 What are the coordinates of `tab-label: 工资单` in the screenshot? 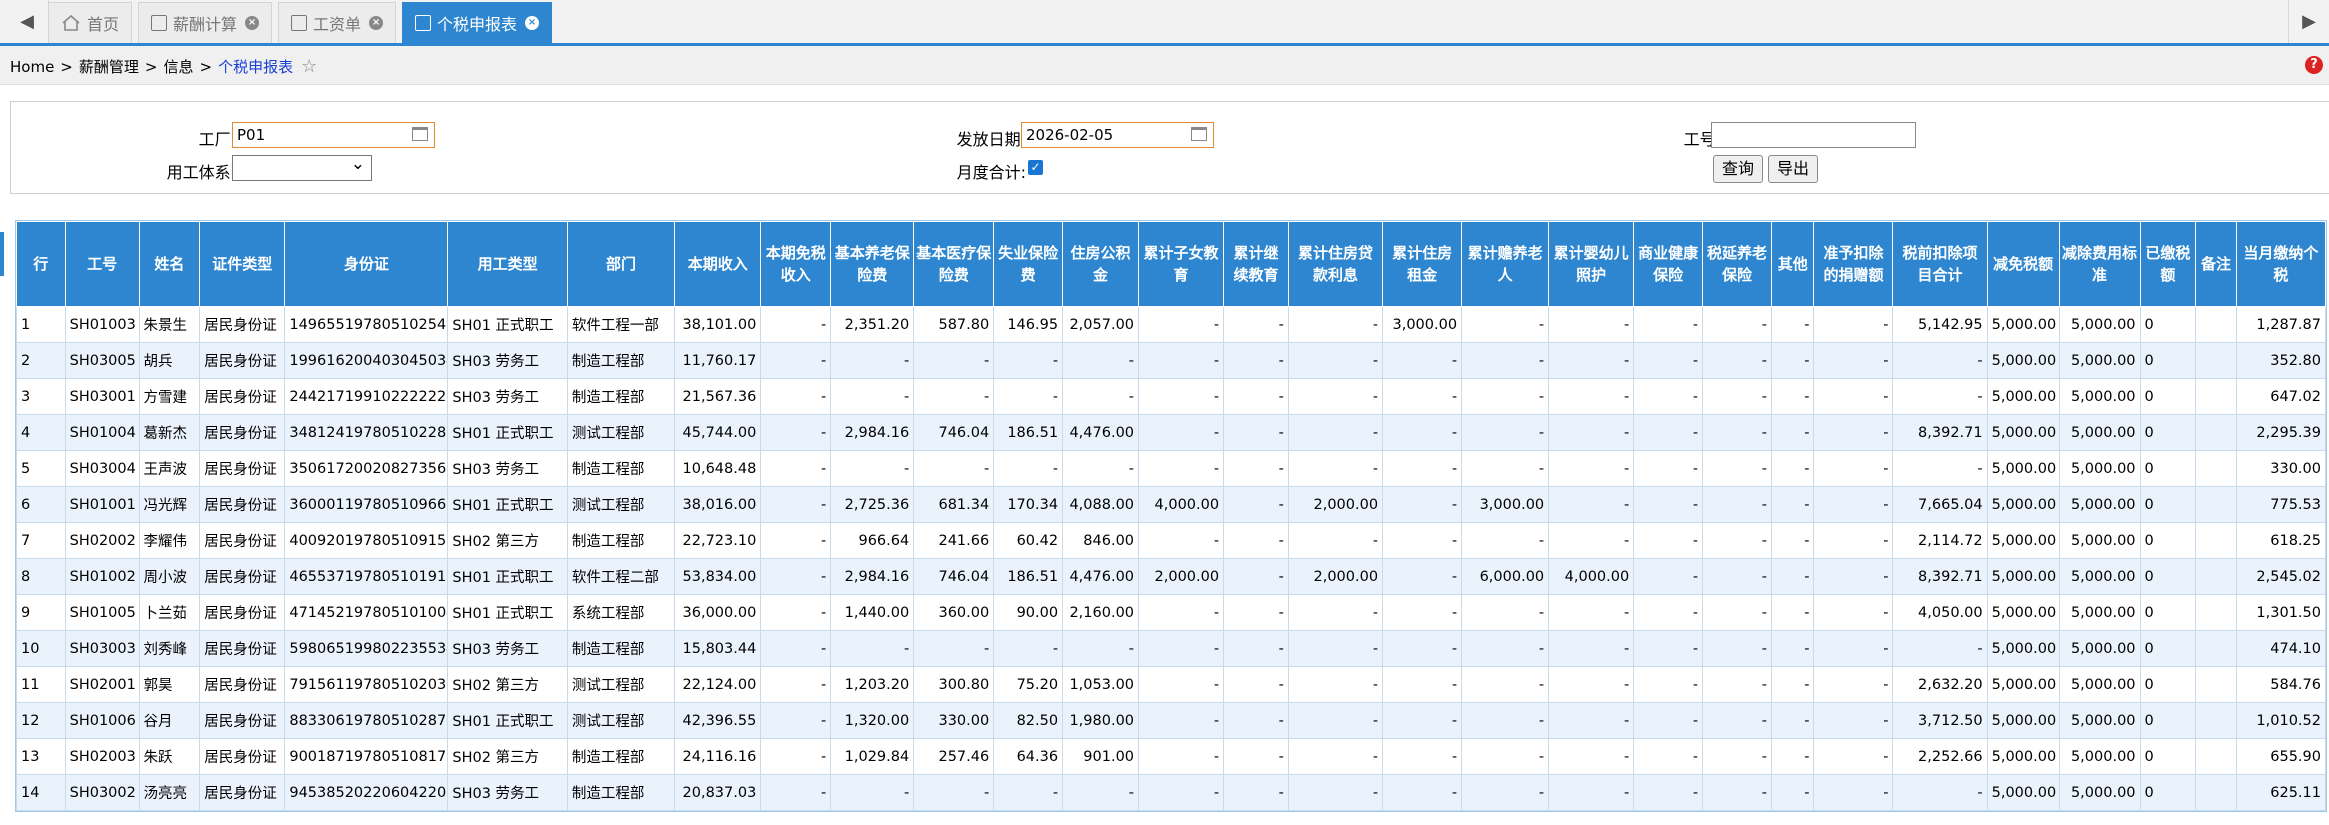 It's located at (337, 24).